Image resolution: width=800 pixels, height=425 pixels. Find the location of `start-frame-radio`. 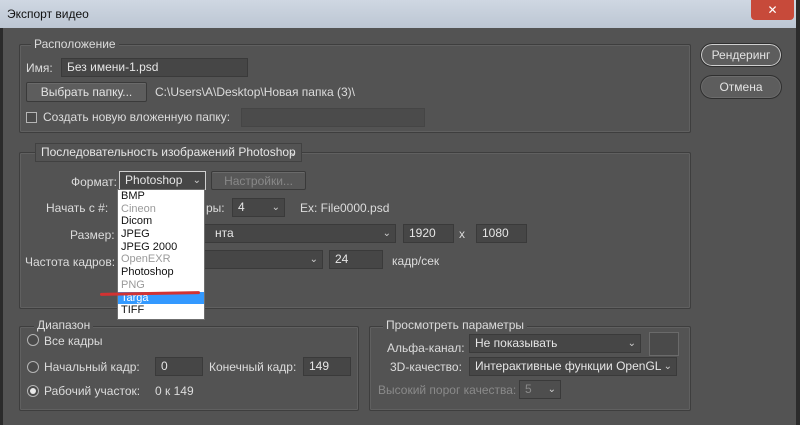

start-frame-radio is located at coordinates (33, 367).